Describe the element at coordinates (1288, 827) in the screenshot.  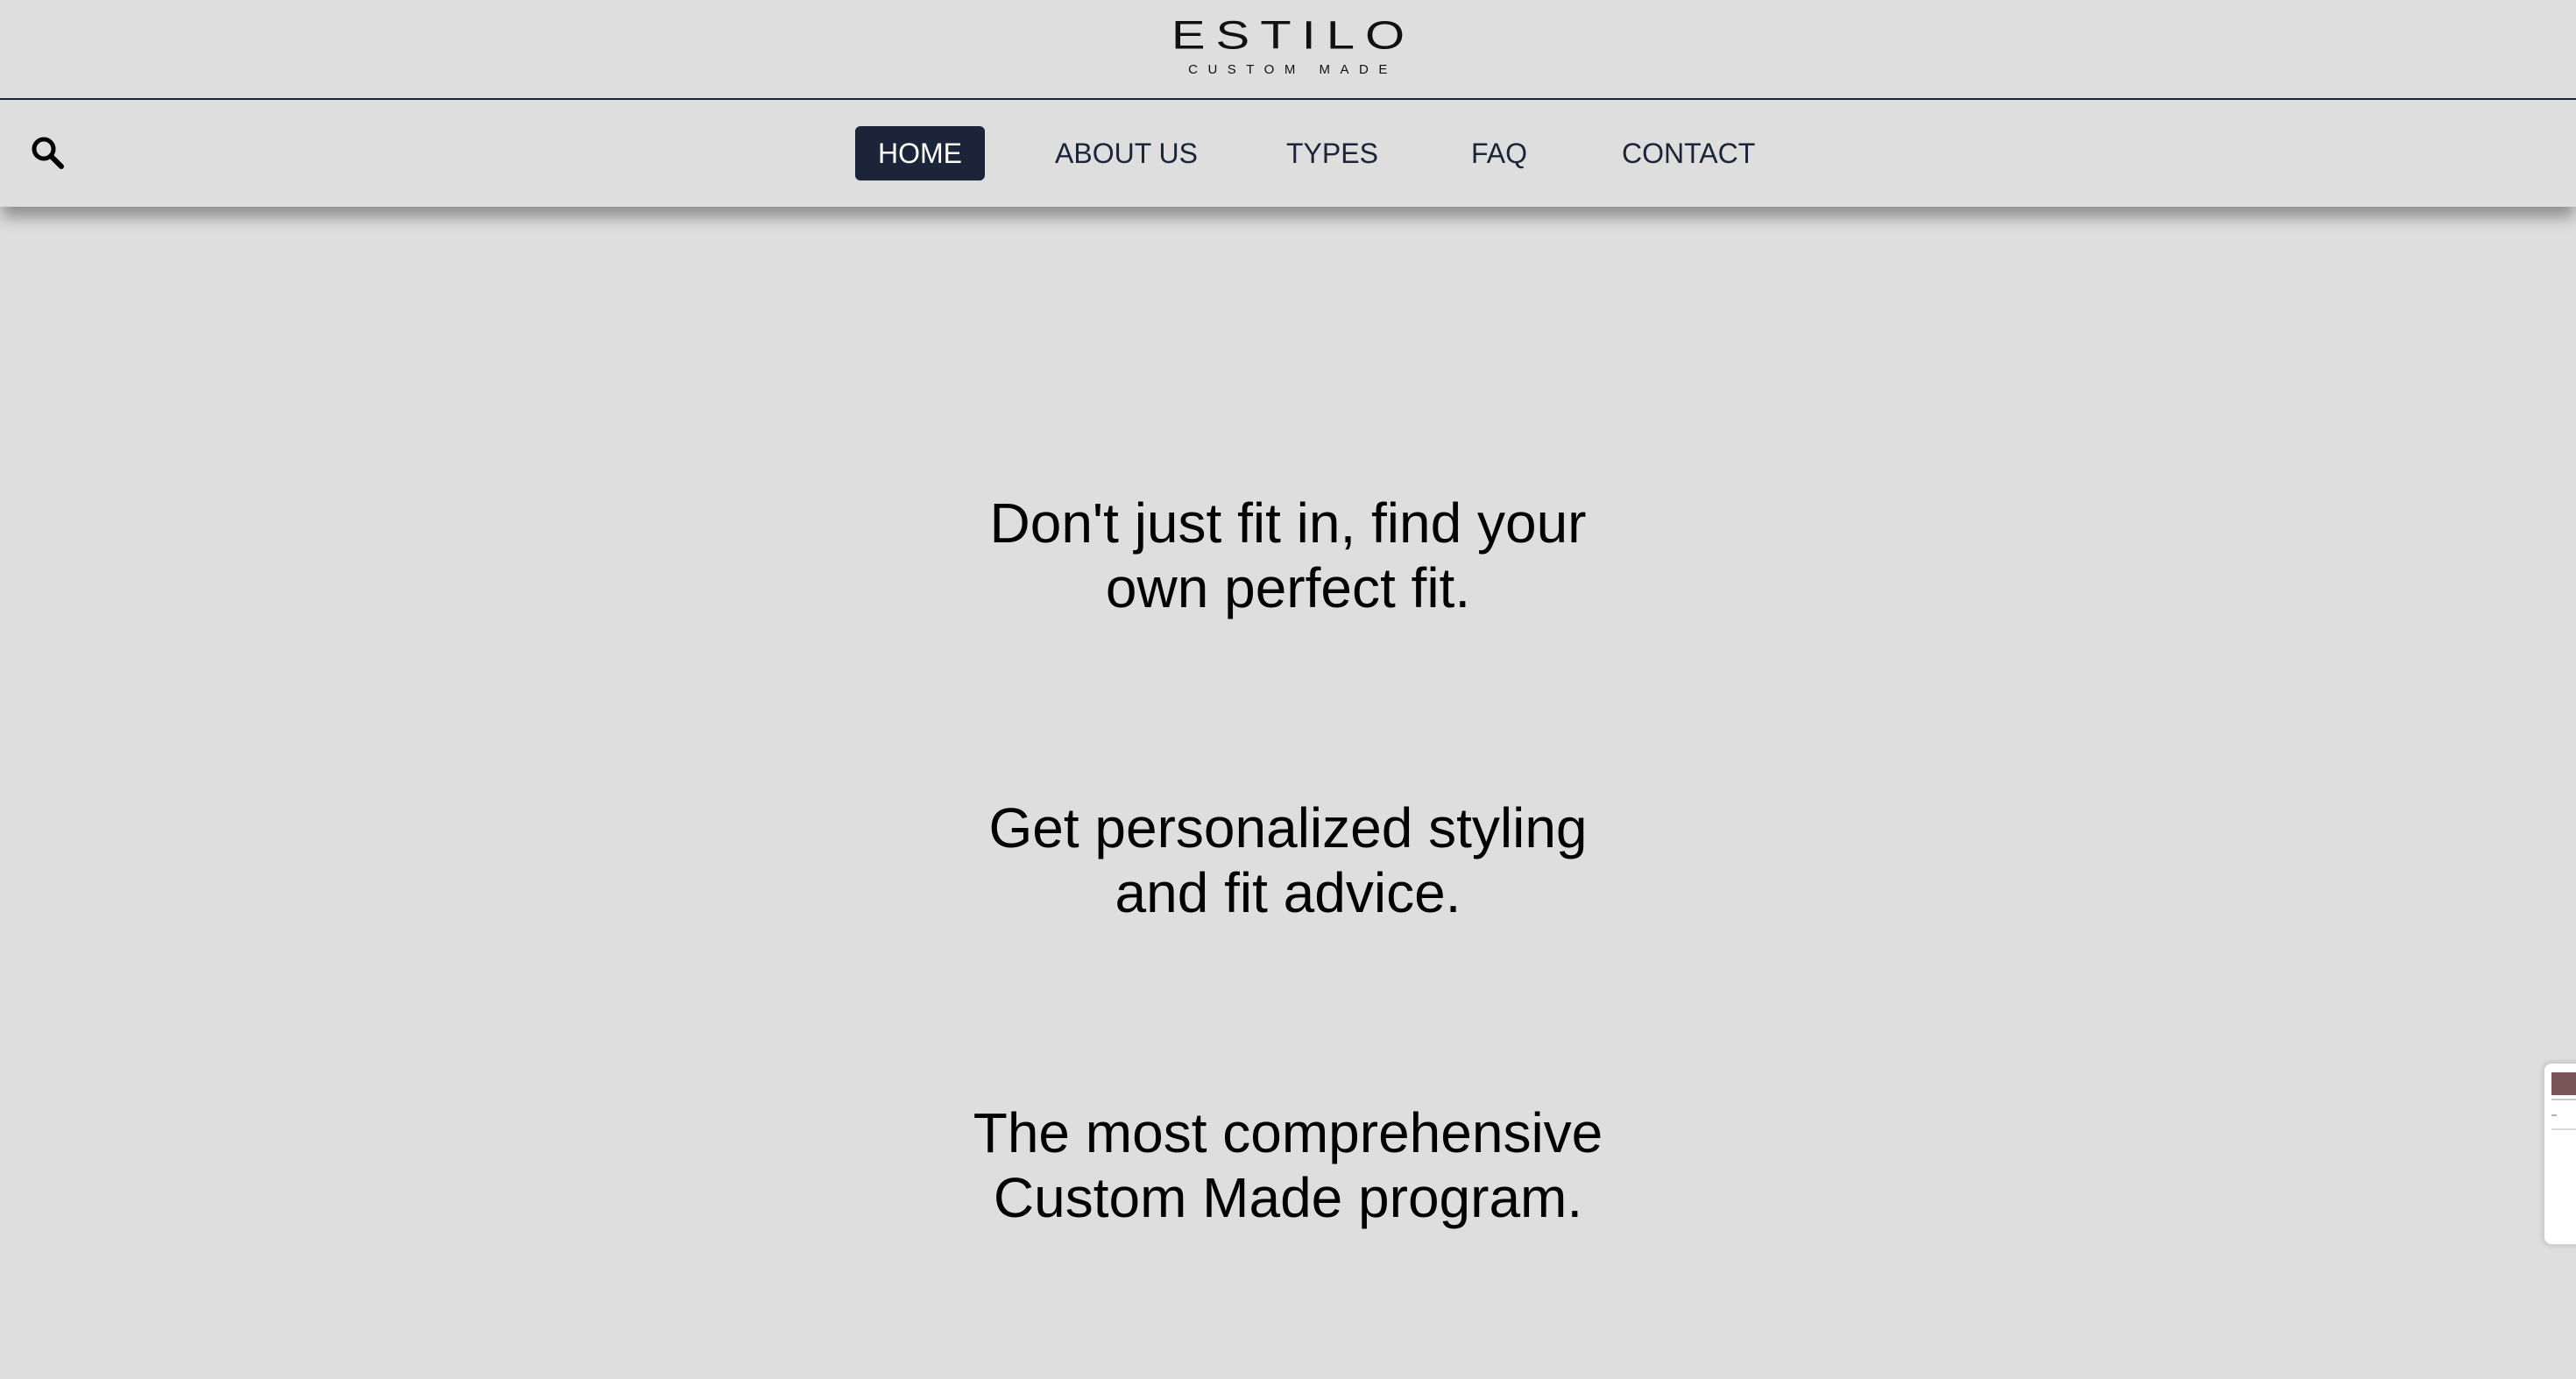
I see `tagline-line: Get personalized styling` at that location.